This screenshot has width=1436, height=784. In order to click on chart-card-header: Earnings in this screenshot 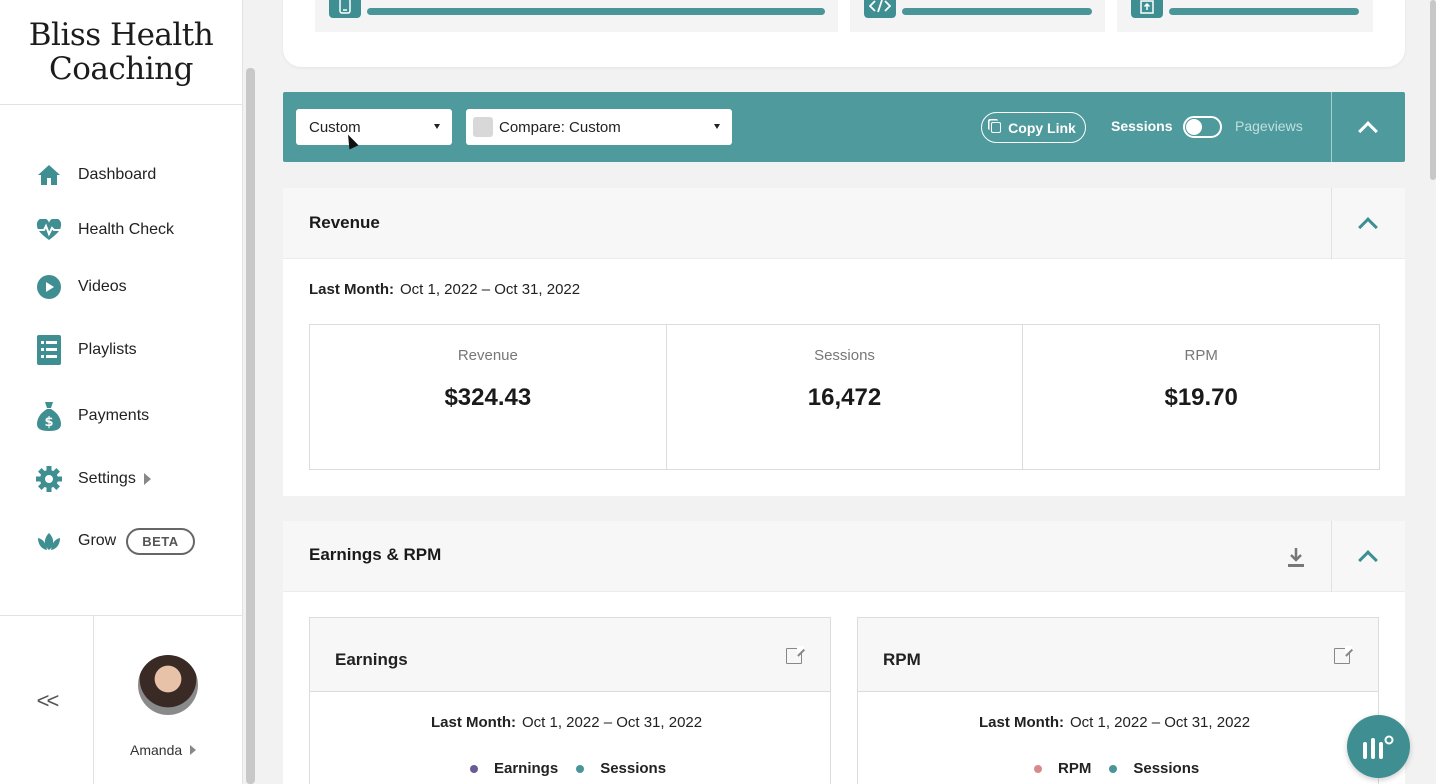, I will do `click(570, 655)`.